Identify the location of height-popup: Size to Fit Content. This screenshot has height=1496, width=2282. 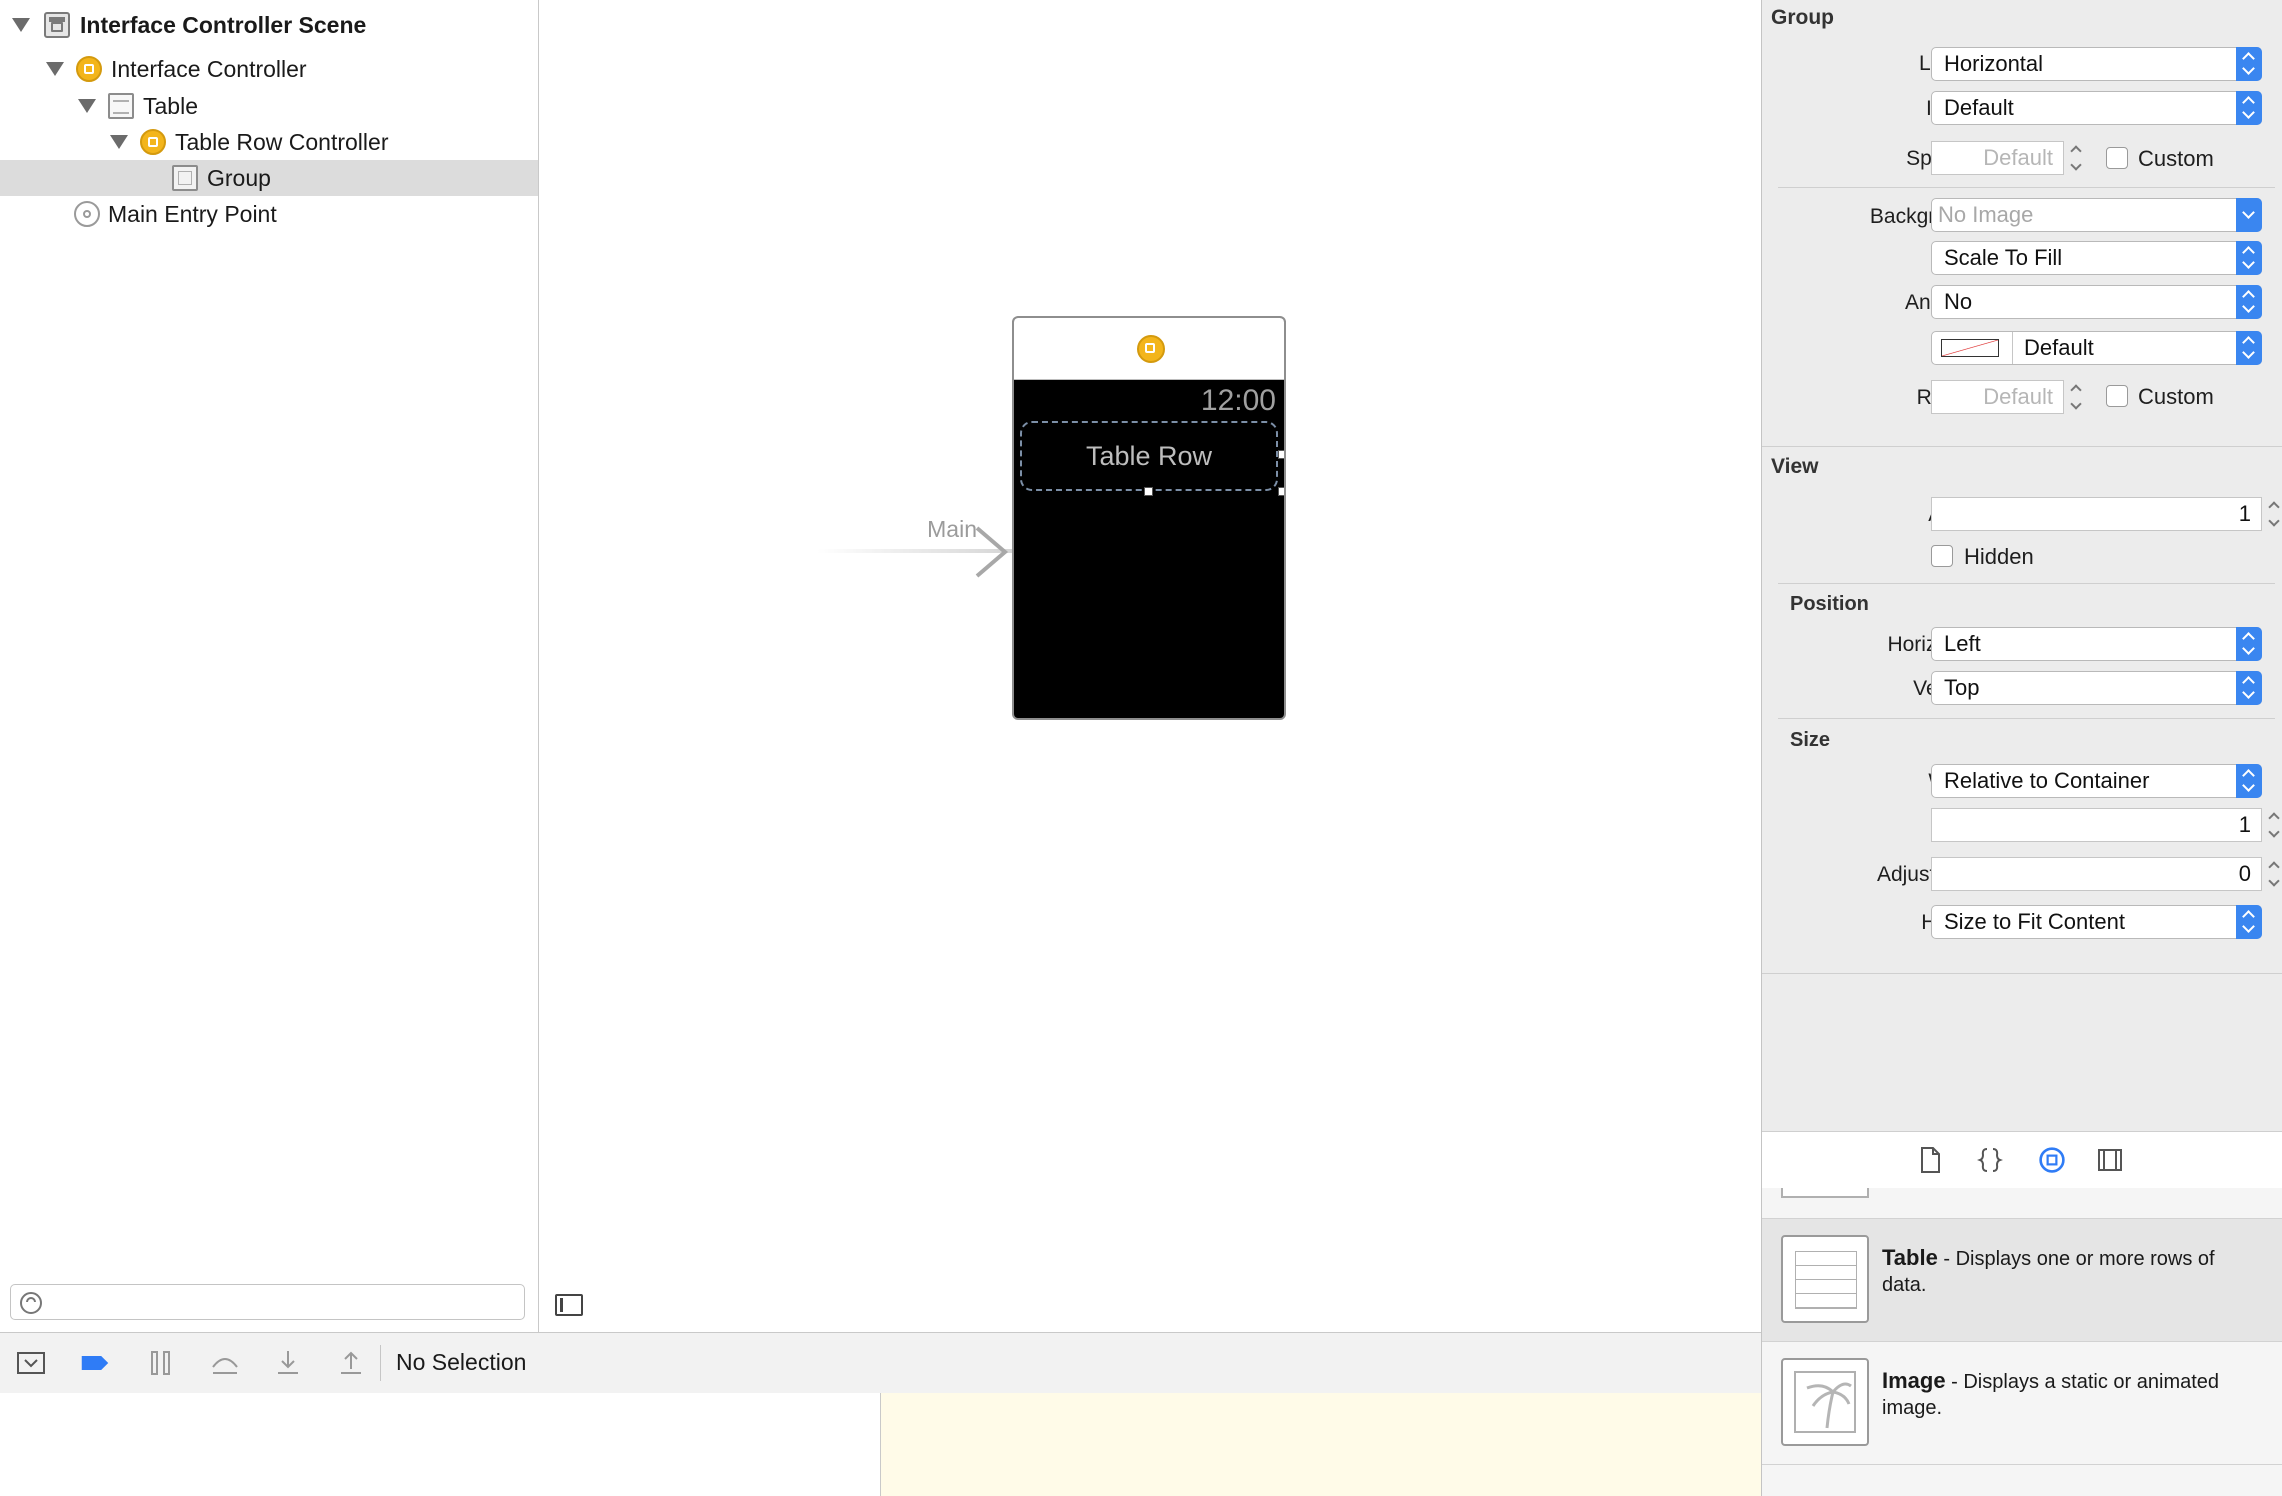
(2096, 922).